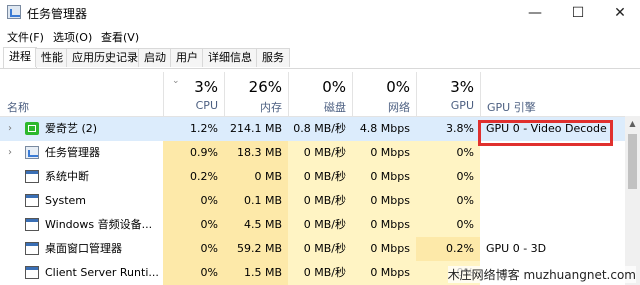 This screenshot has width=640, height=285. Describe the element at coordinates (57, 14) in the screenshot. I see `window-title: 任务管理器` at that location.